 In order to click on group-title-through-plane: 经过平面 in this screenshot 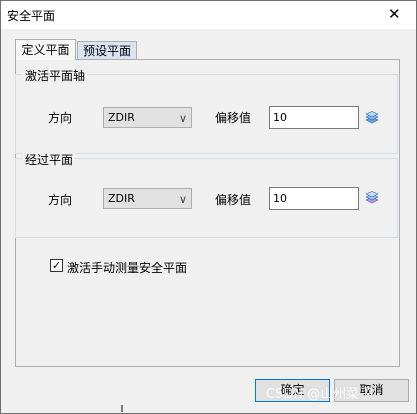, I will do `click(49, 159)`.